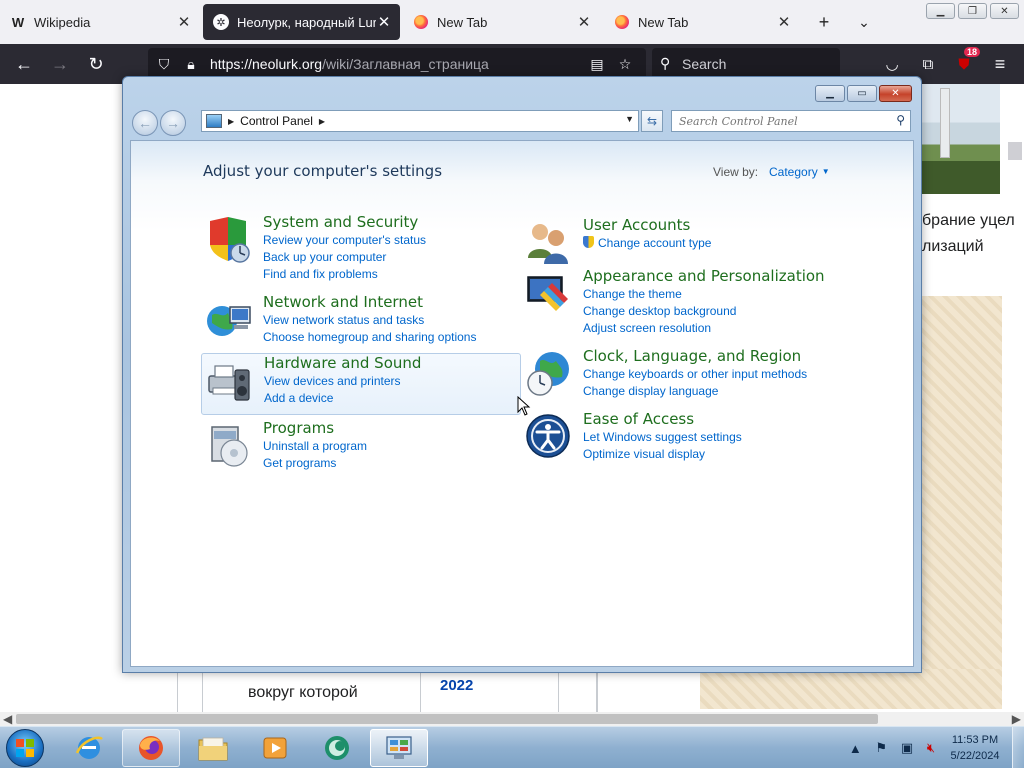  Describe the element at coordinates (18, 22) in the screenshot. I see `wikipedia-w-icon: W` at that location.